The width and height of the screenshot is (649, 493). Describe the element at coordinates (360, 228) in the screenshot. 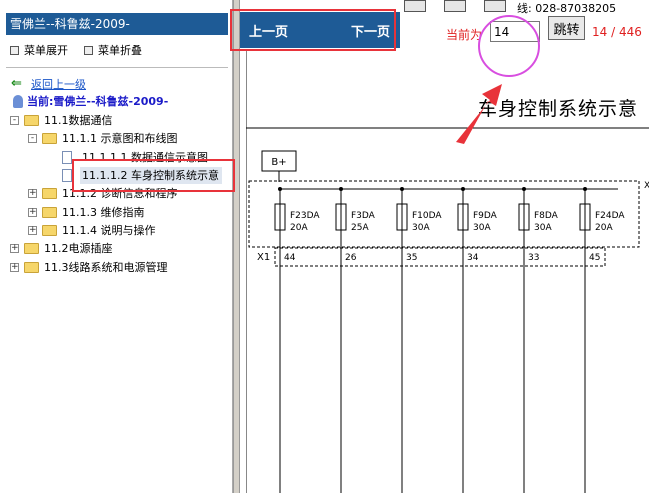

I see `fuse-rating: 25A` at that location.